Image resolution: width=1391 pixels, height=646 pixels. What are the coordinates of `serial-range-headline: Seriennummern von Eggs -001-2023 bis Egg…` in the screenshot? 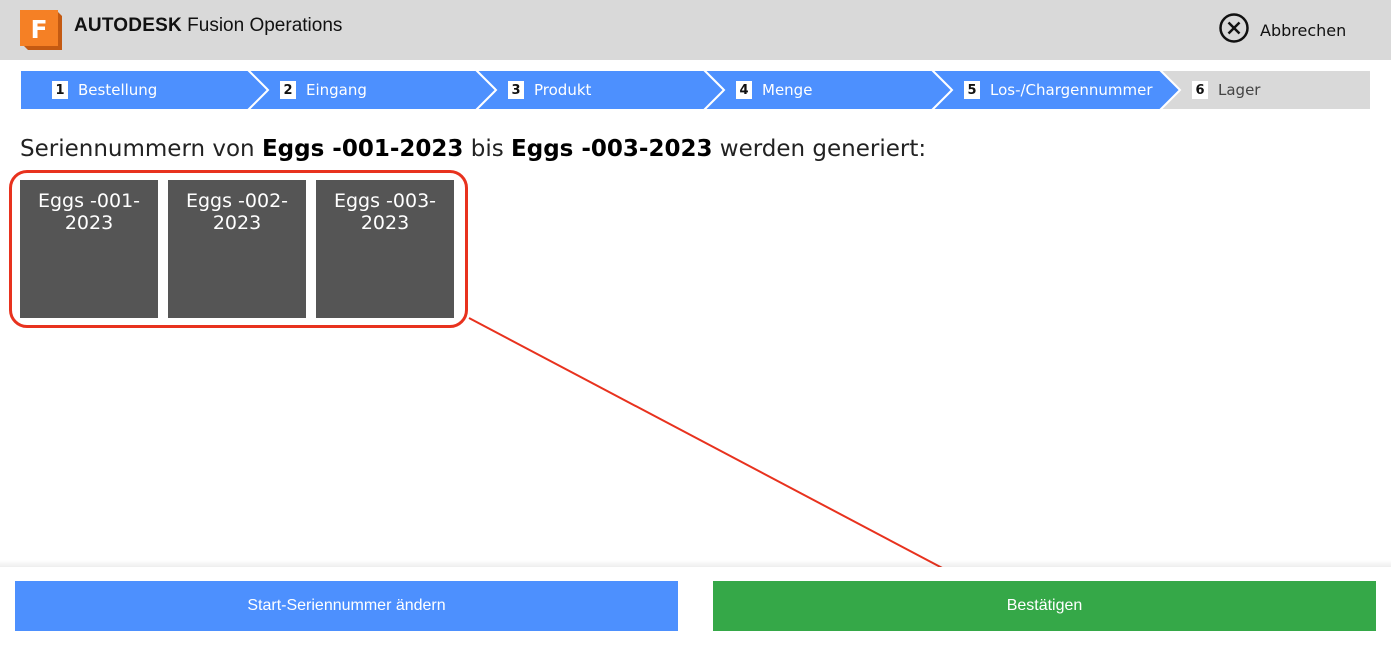 It's located at (473, 149).